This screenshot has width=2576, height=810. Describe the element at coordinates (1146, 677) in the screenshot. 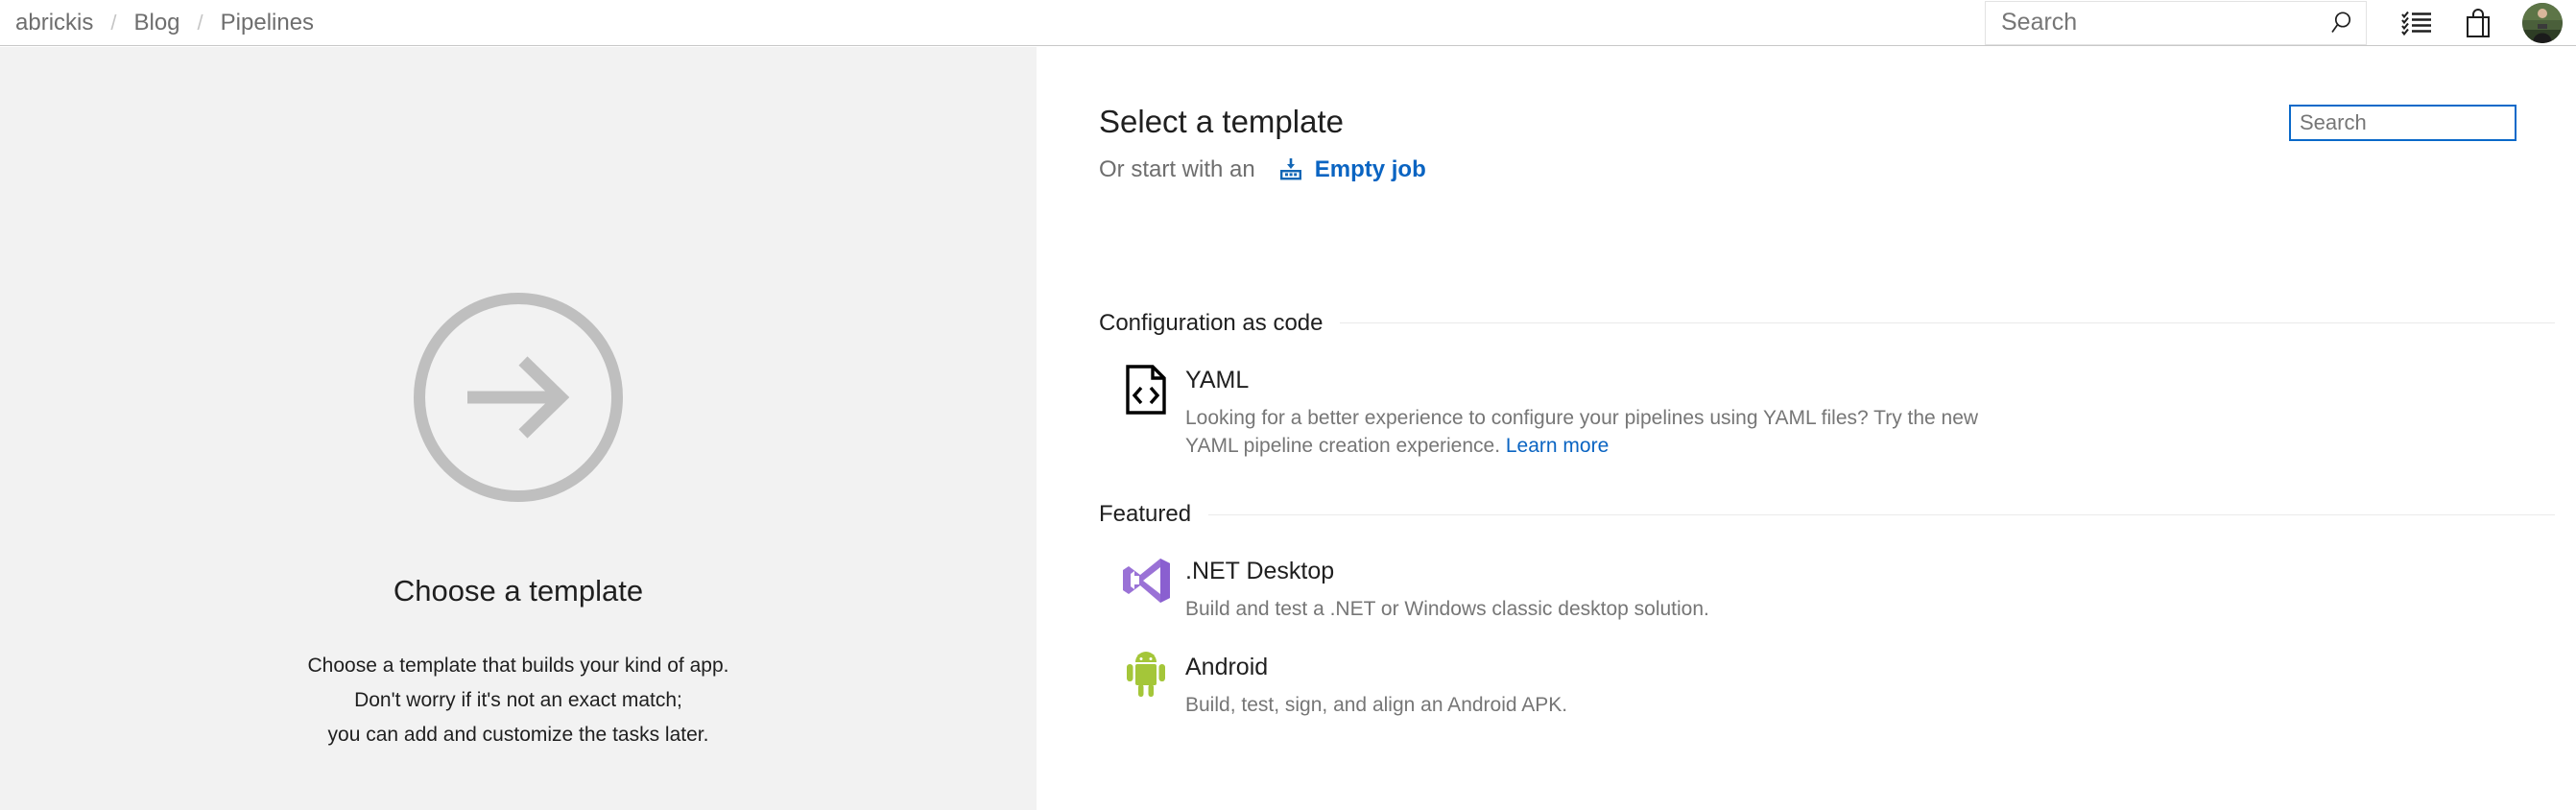

I see `android-icon` at that location.